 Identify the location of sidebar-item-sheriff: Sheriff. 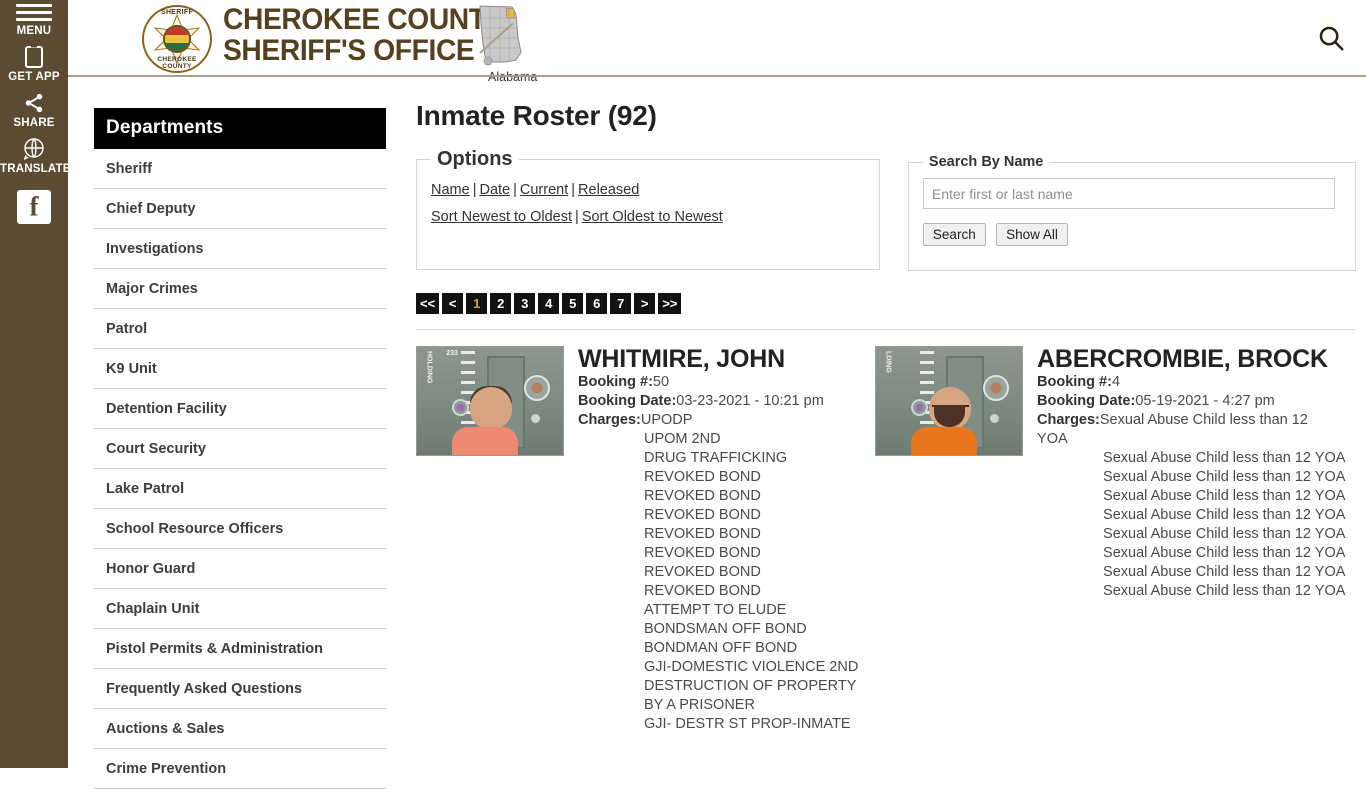
(240, 169).